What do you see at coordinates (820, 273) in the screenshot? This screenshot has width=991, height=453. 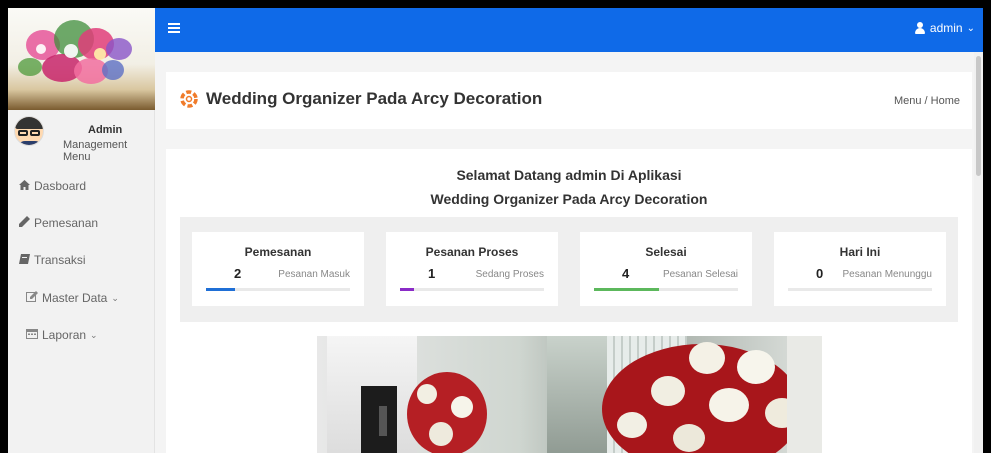 I see `stat-value: 0` at bounding box center [820, 273].